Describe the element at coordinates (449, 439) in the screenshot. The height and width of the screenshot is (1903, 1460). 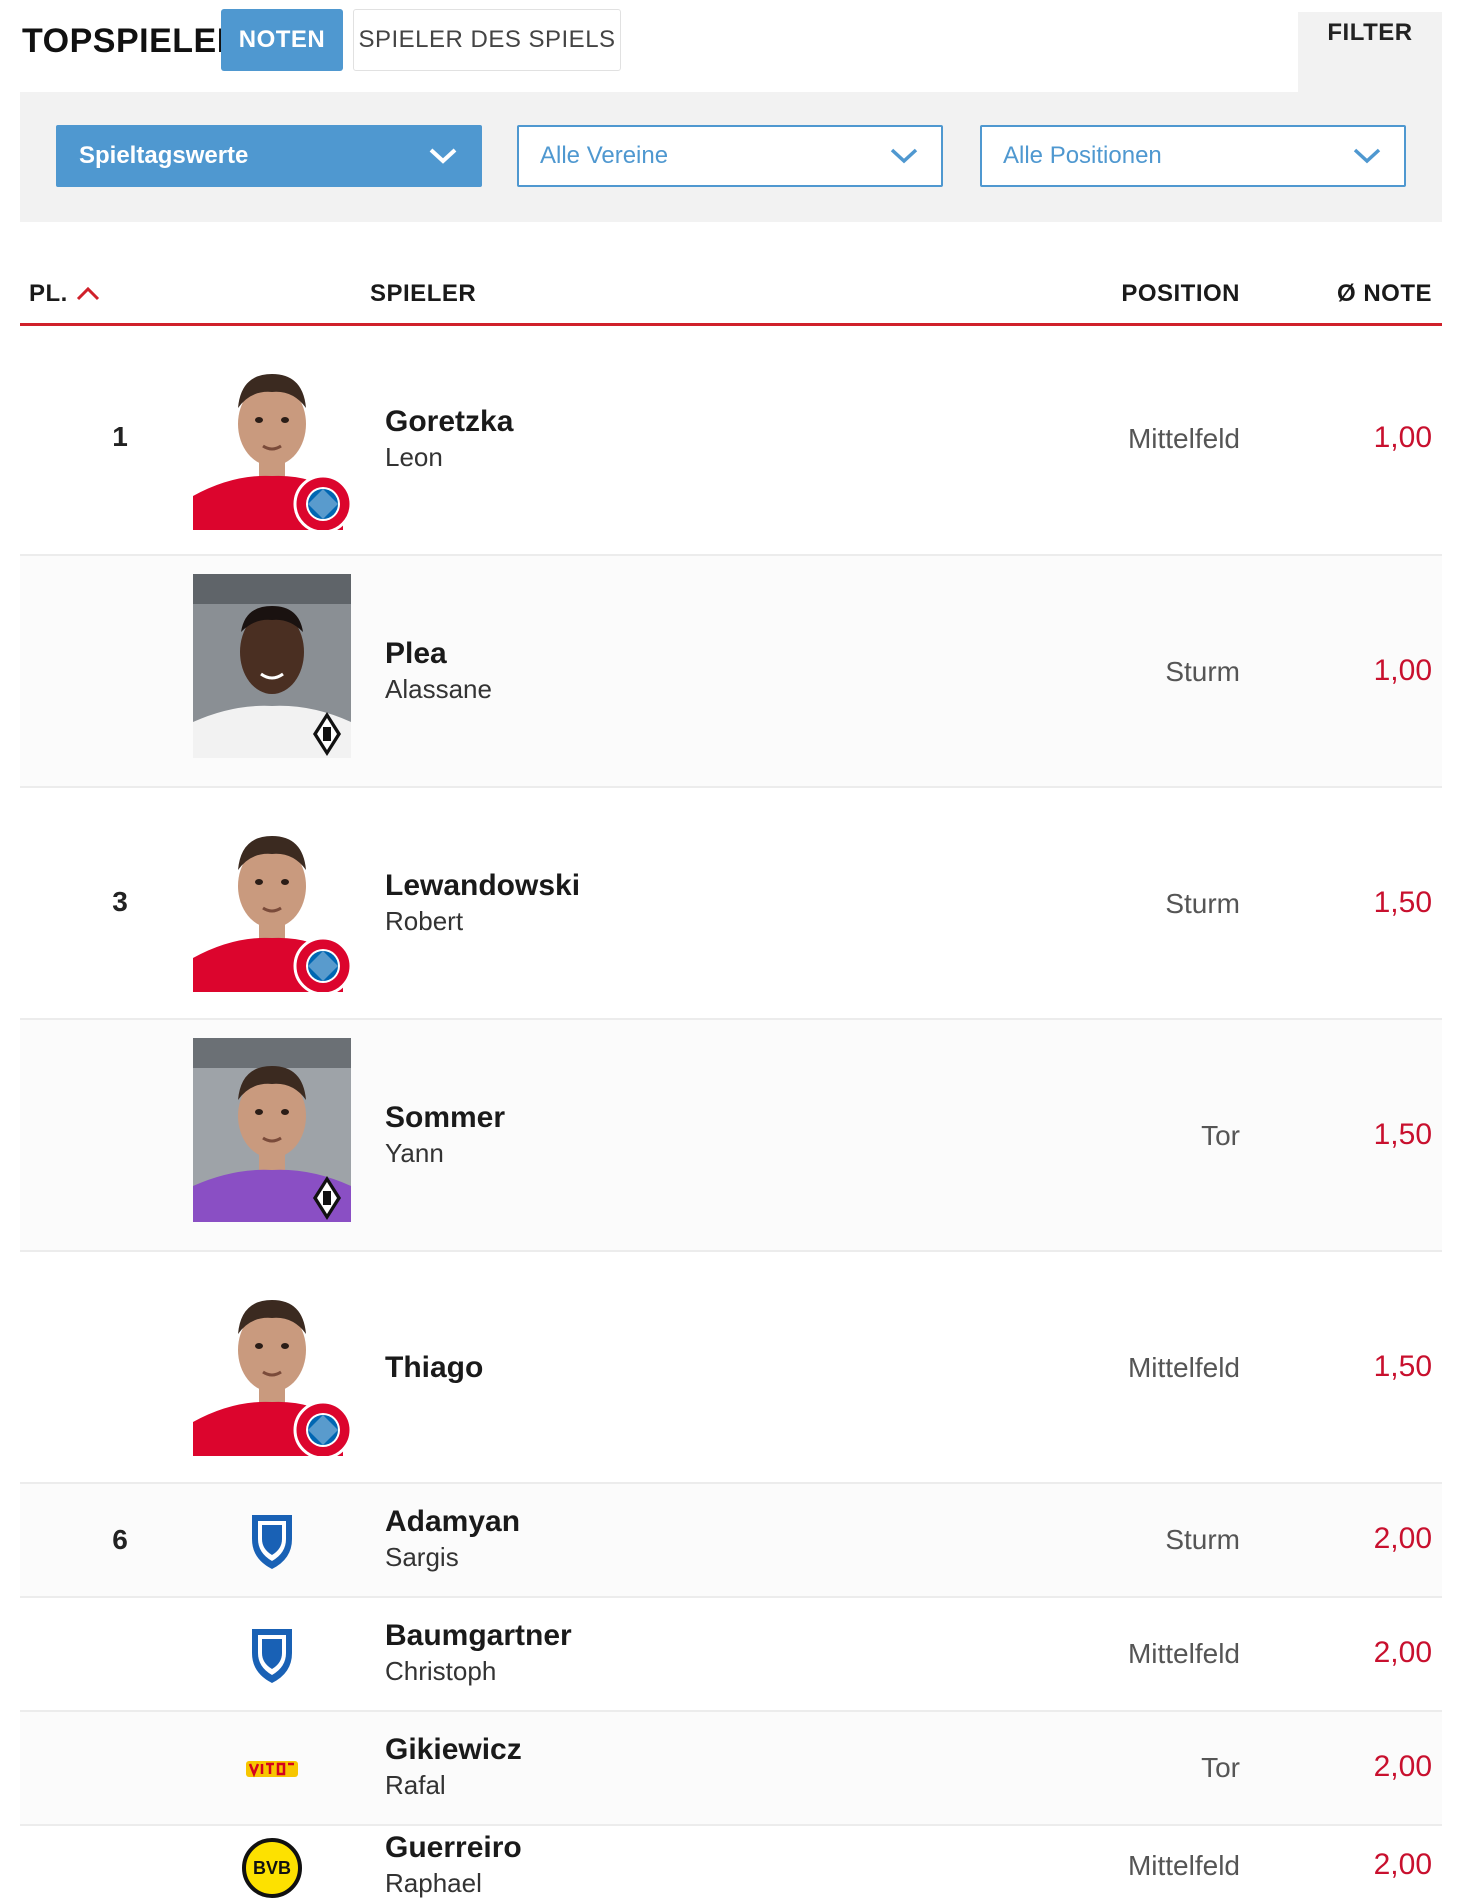
I see `player-name: Goretzka Leon` at that location.